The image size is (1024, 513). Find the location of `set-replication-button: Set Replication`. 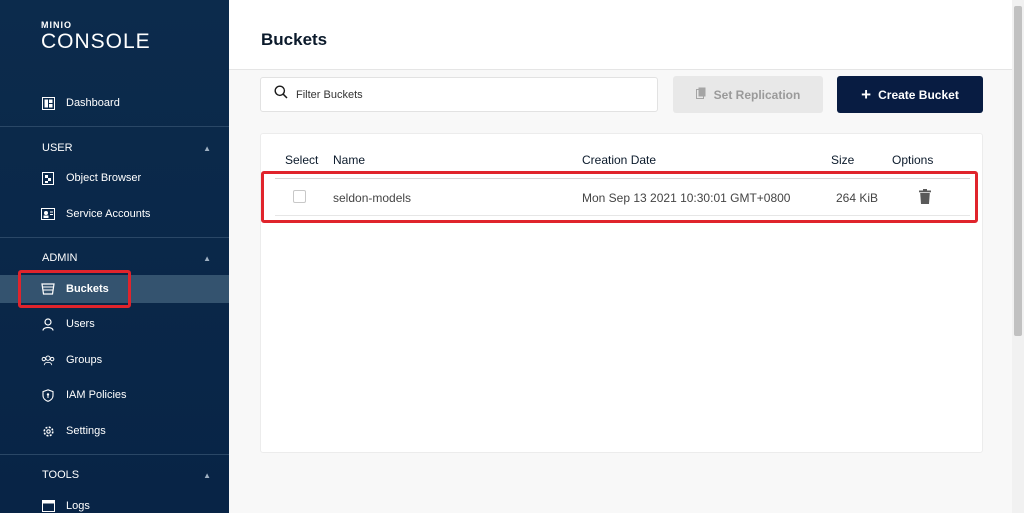

set-replication-button: Set Replication is located at coordinates (748, 94).